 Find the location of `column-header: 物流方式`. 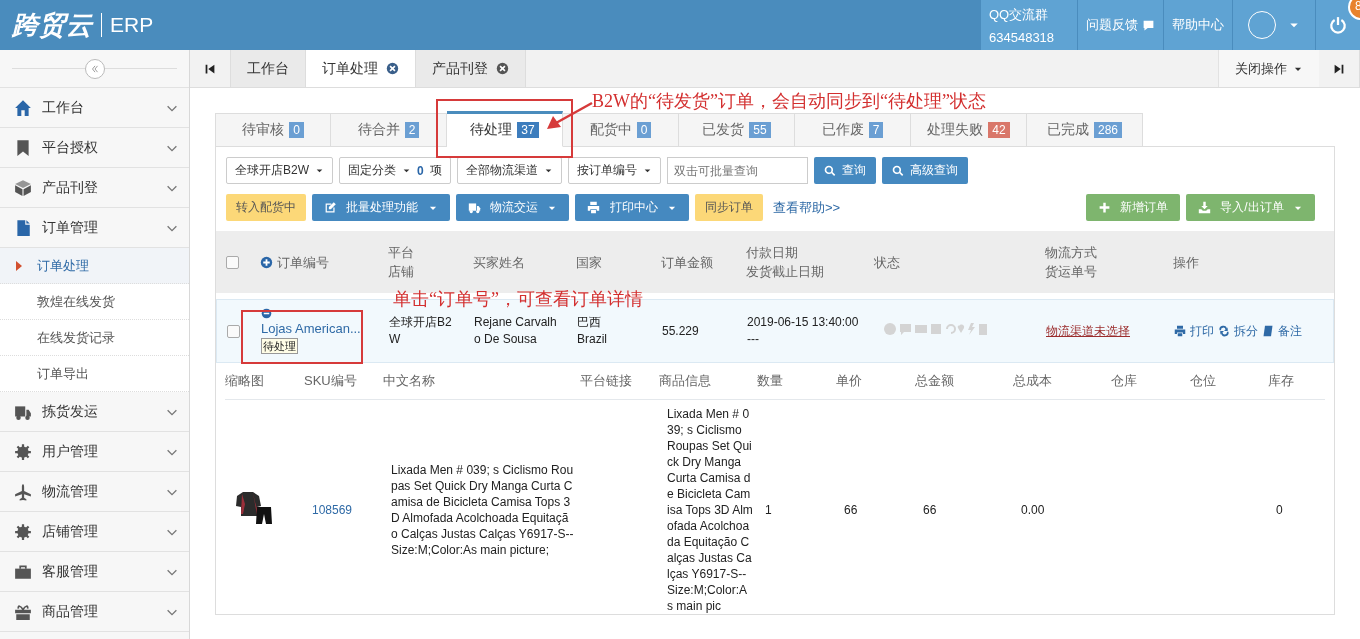

column-header: 物流方式 is located at coordinates (1071, 253).